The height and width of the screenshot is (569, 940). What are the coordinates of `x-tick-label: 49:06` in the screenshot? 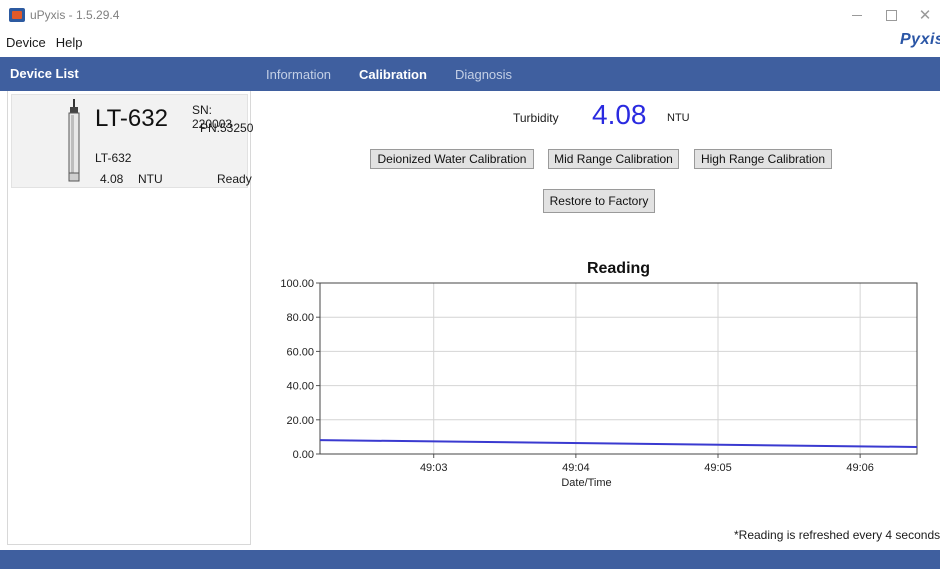 It's located at (860, 468).